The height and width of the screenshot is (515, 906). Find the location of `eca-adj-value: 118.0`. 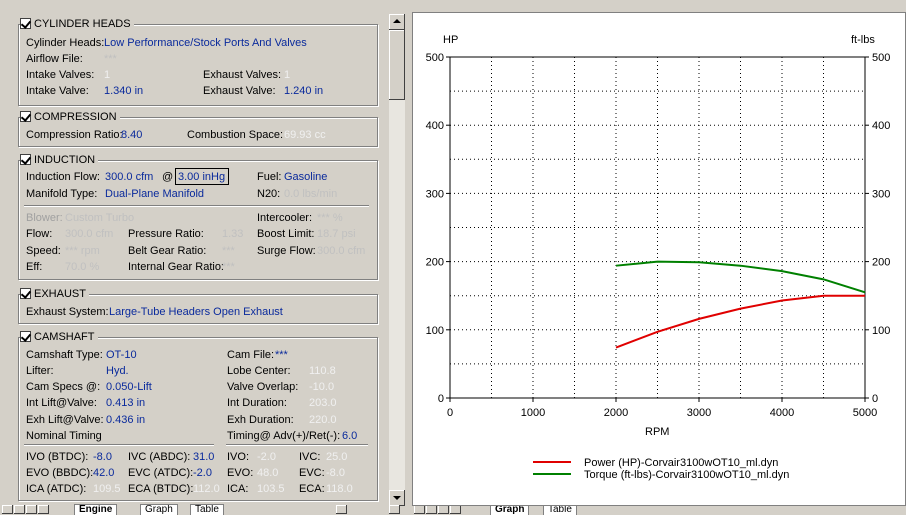

eca-adj-value: 118.0 is located at coordinates (339, 489).